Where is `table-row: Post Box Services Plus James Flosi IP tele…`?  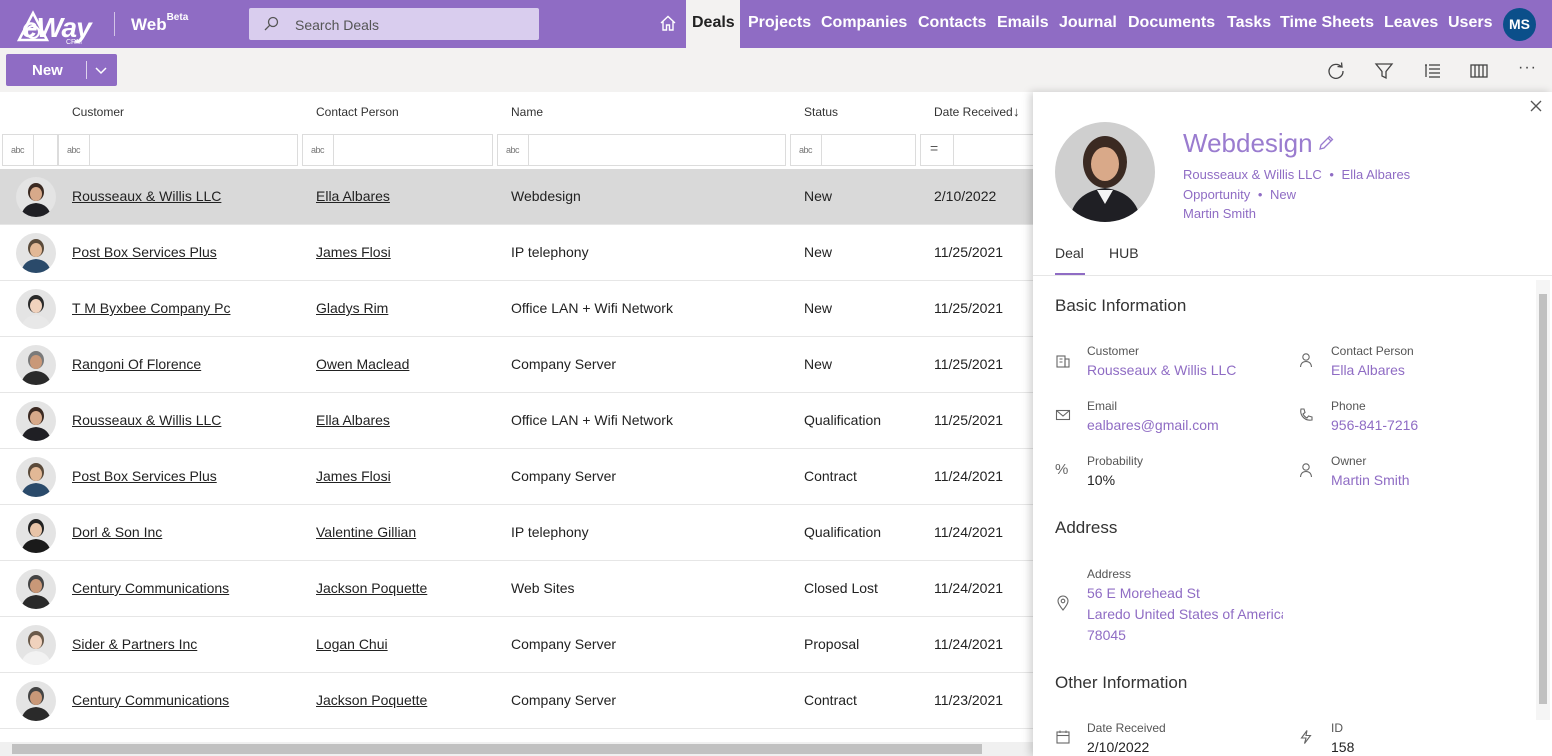 table-row: Post Box Services Plus James Flosi IP tele… is located at coordinates (516, 253).